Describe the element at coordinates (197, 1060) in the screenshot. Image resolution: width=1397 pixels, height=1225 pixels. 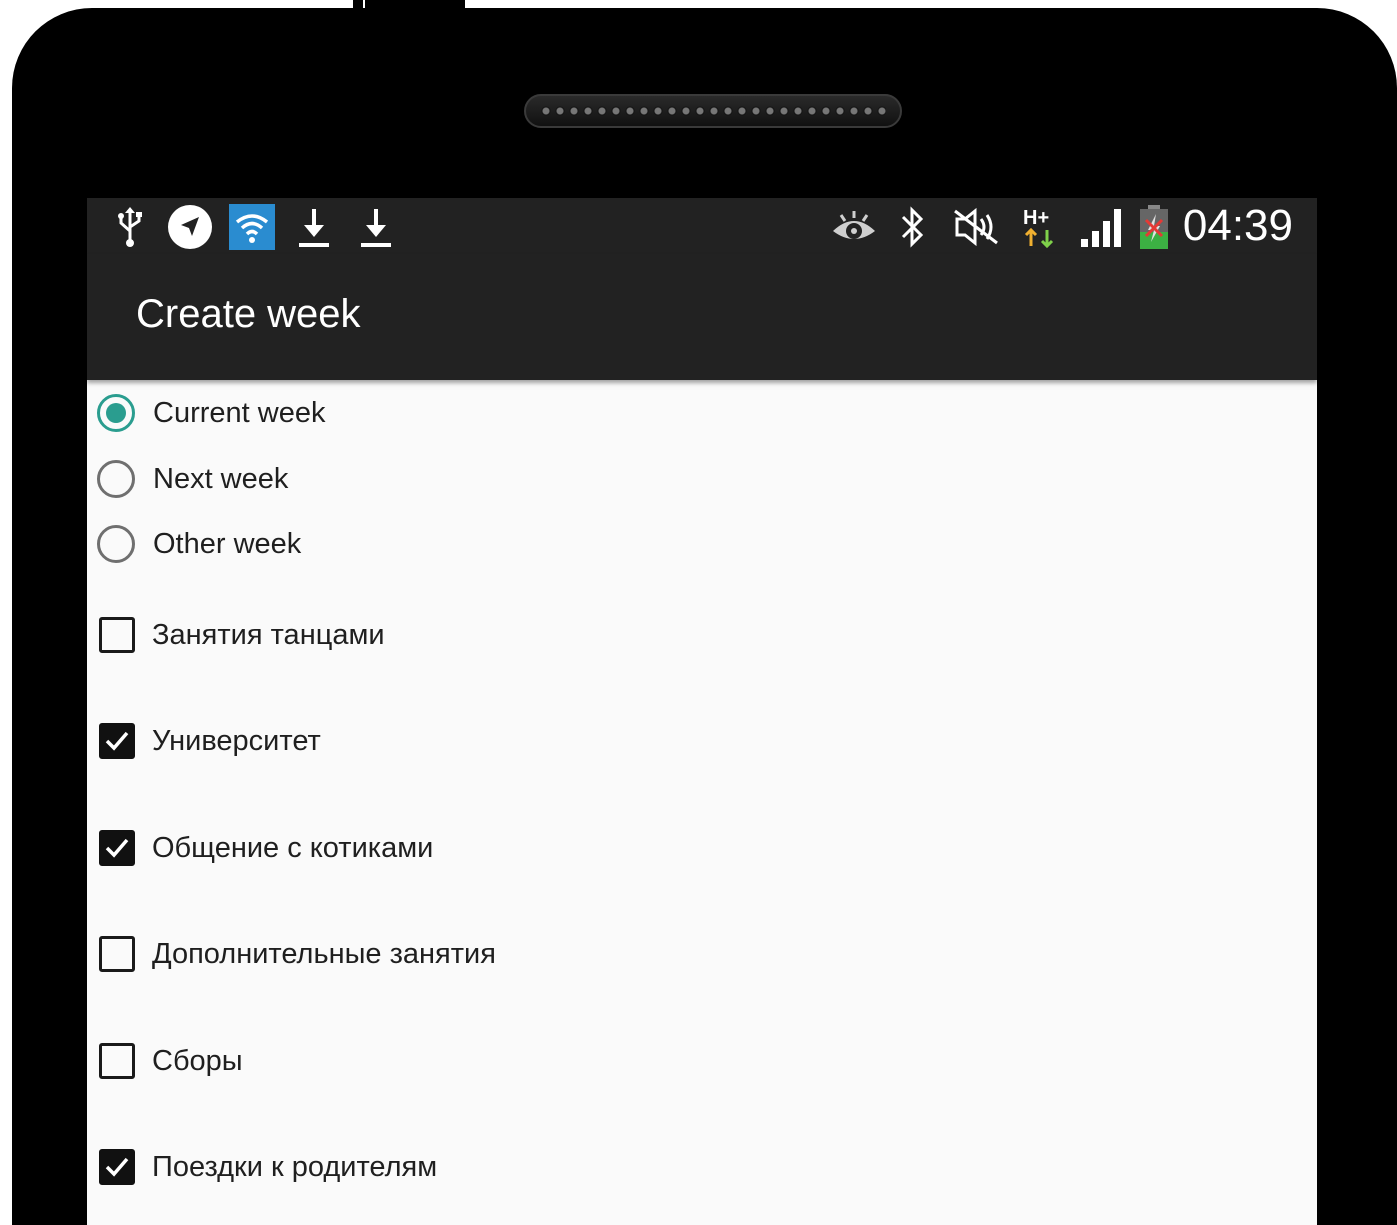
I see `checkbox-label: Сборы` at that location.